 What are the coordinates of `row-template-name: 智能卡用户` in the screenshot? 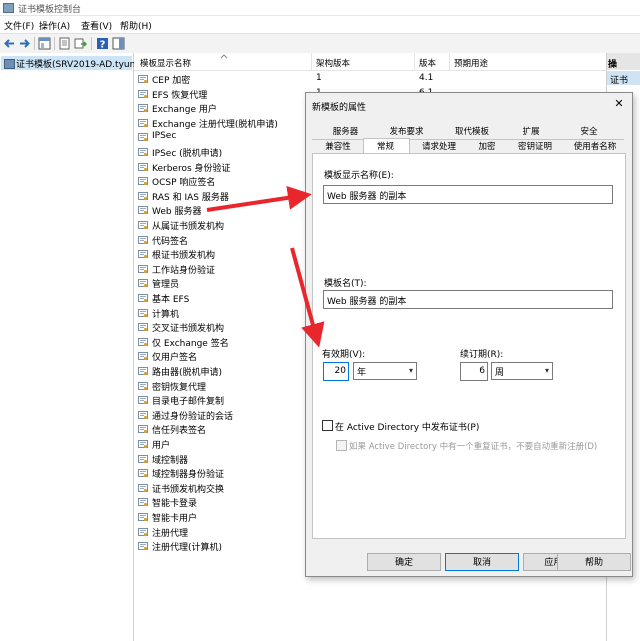 It's located at (175, 519).